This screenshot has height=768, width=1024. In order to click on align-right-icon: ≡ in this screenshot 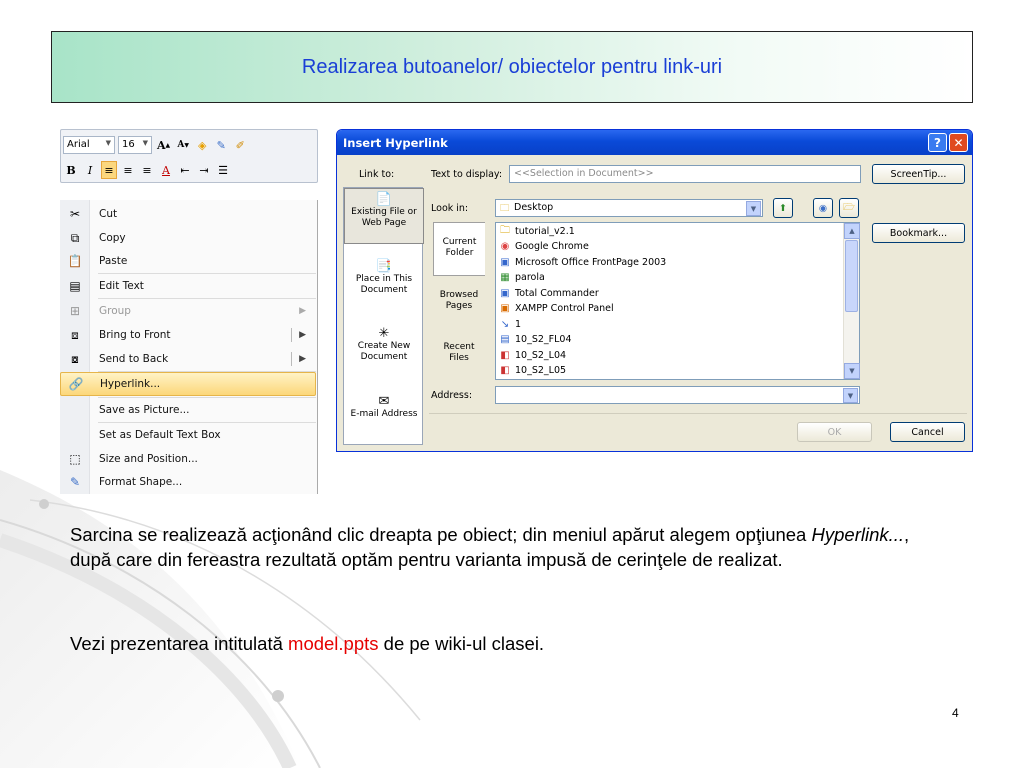, I will do `click(147, 170)`.